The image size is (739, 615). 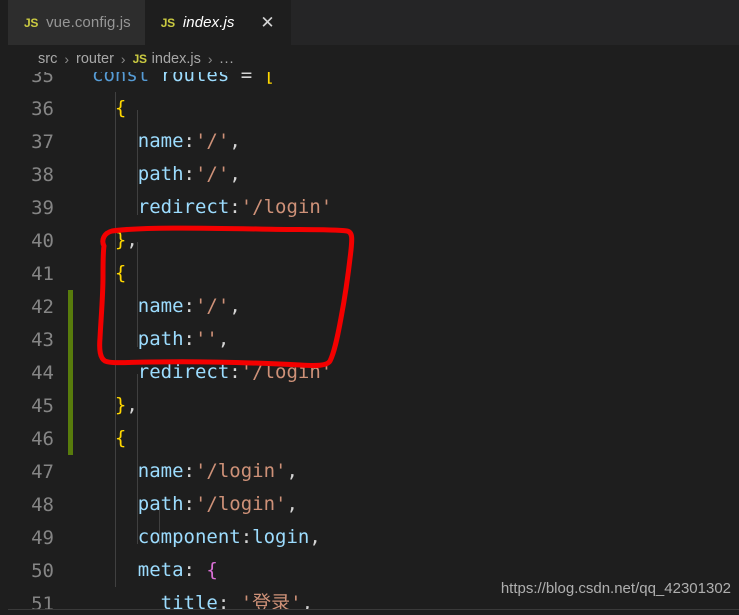 I want to click on code-text: redirect:'/login', so click(x=404, y=372).